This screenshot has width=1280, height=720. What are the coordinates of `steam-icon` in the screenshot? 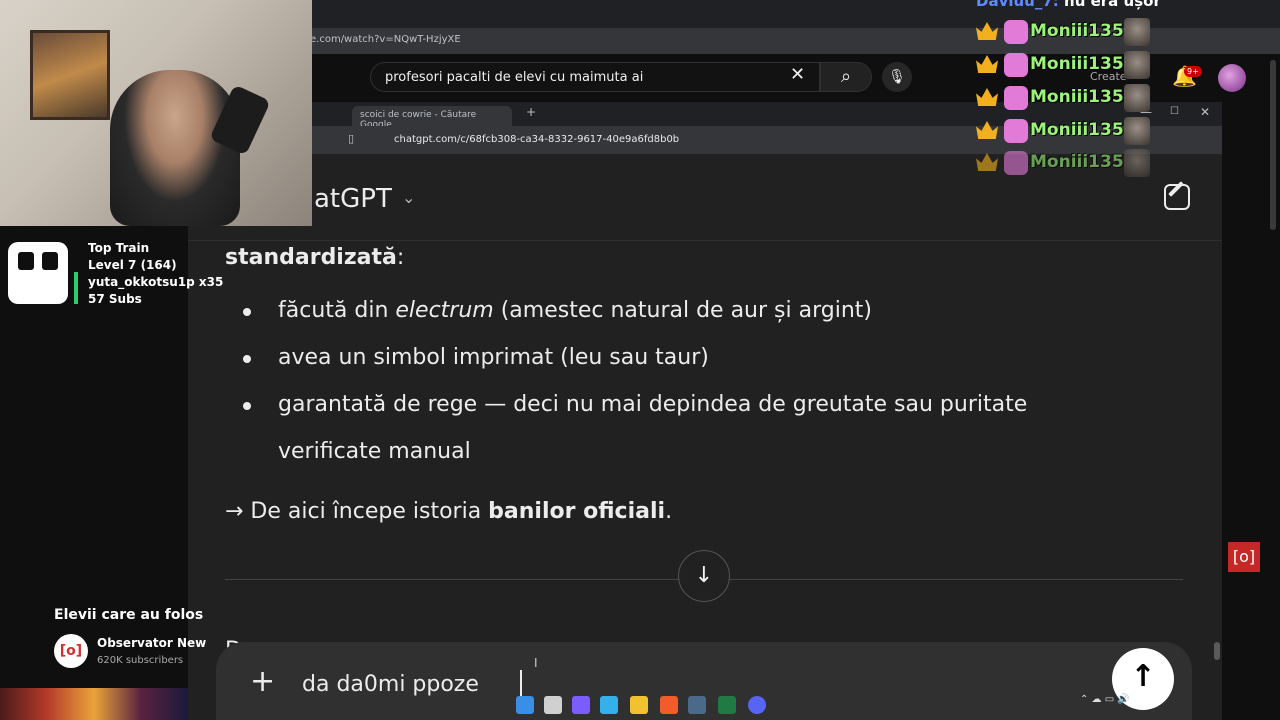 It's located at (697, 705).